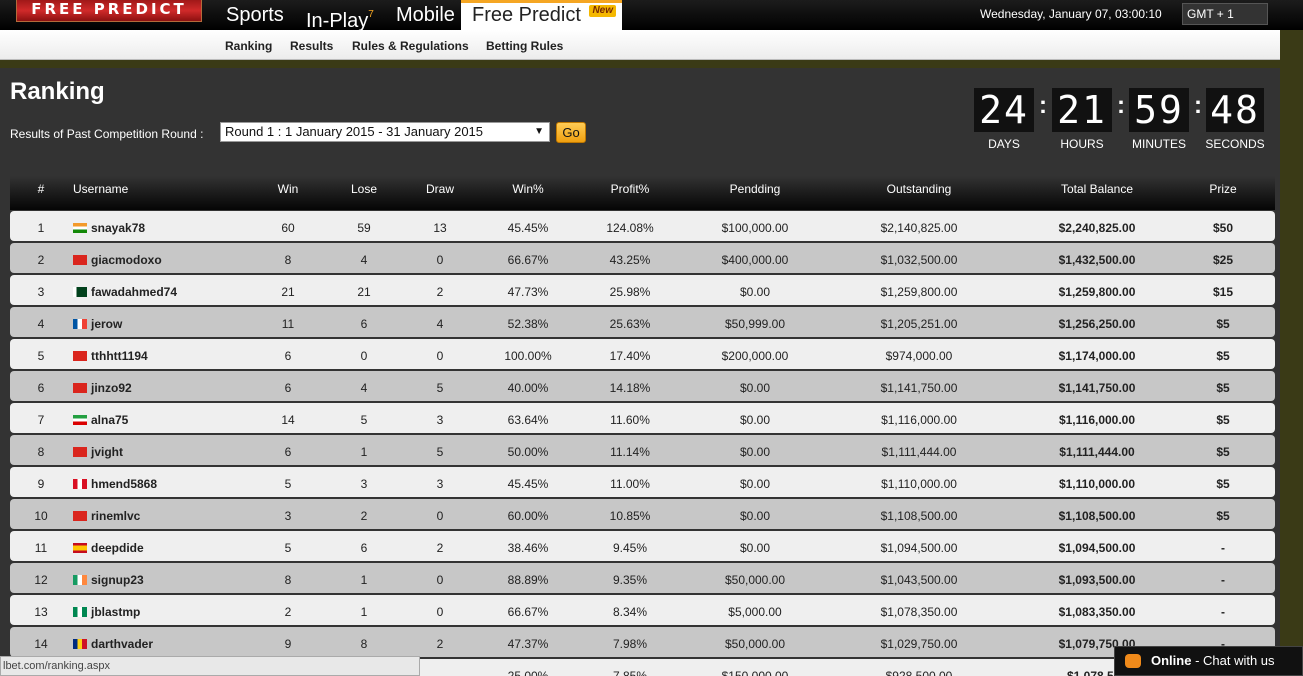 This screenshot has height=676, width=1303. I want to click on cell-winpct: 25.00%, so click(528, 672).